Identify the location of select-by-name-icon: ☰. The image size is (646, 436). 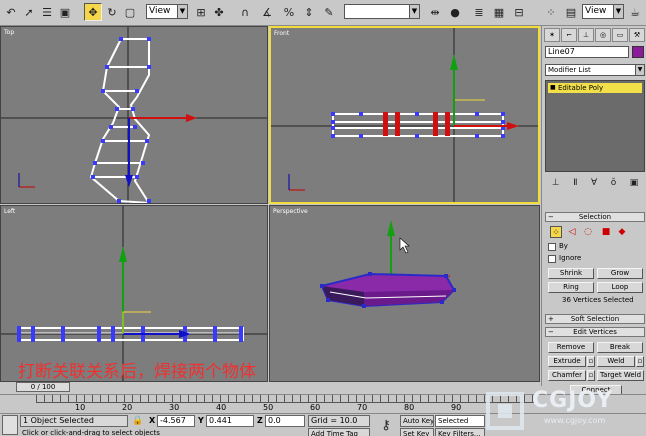
(47, 12).